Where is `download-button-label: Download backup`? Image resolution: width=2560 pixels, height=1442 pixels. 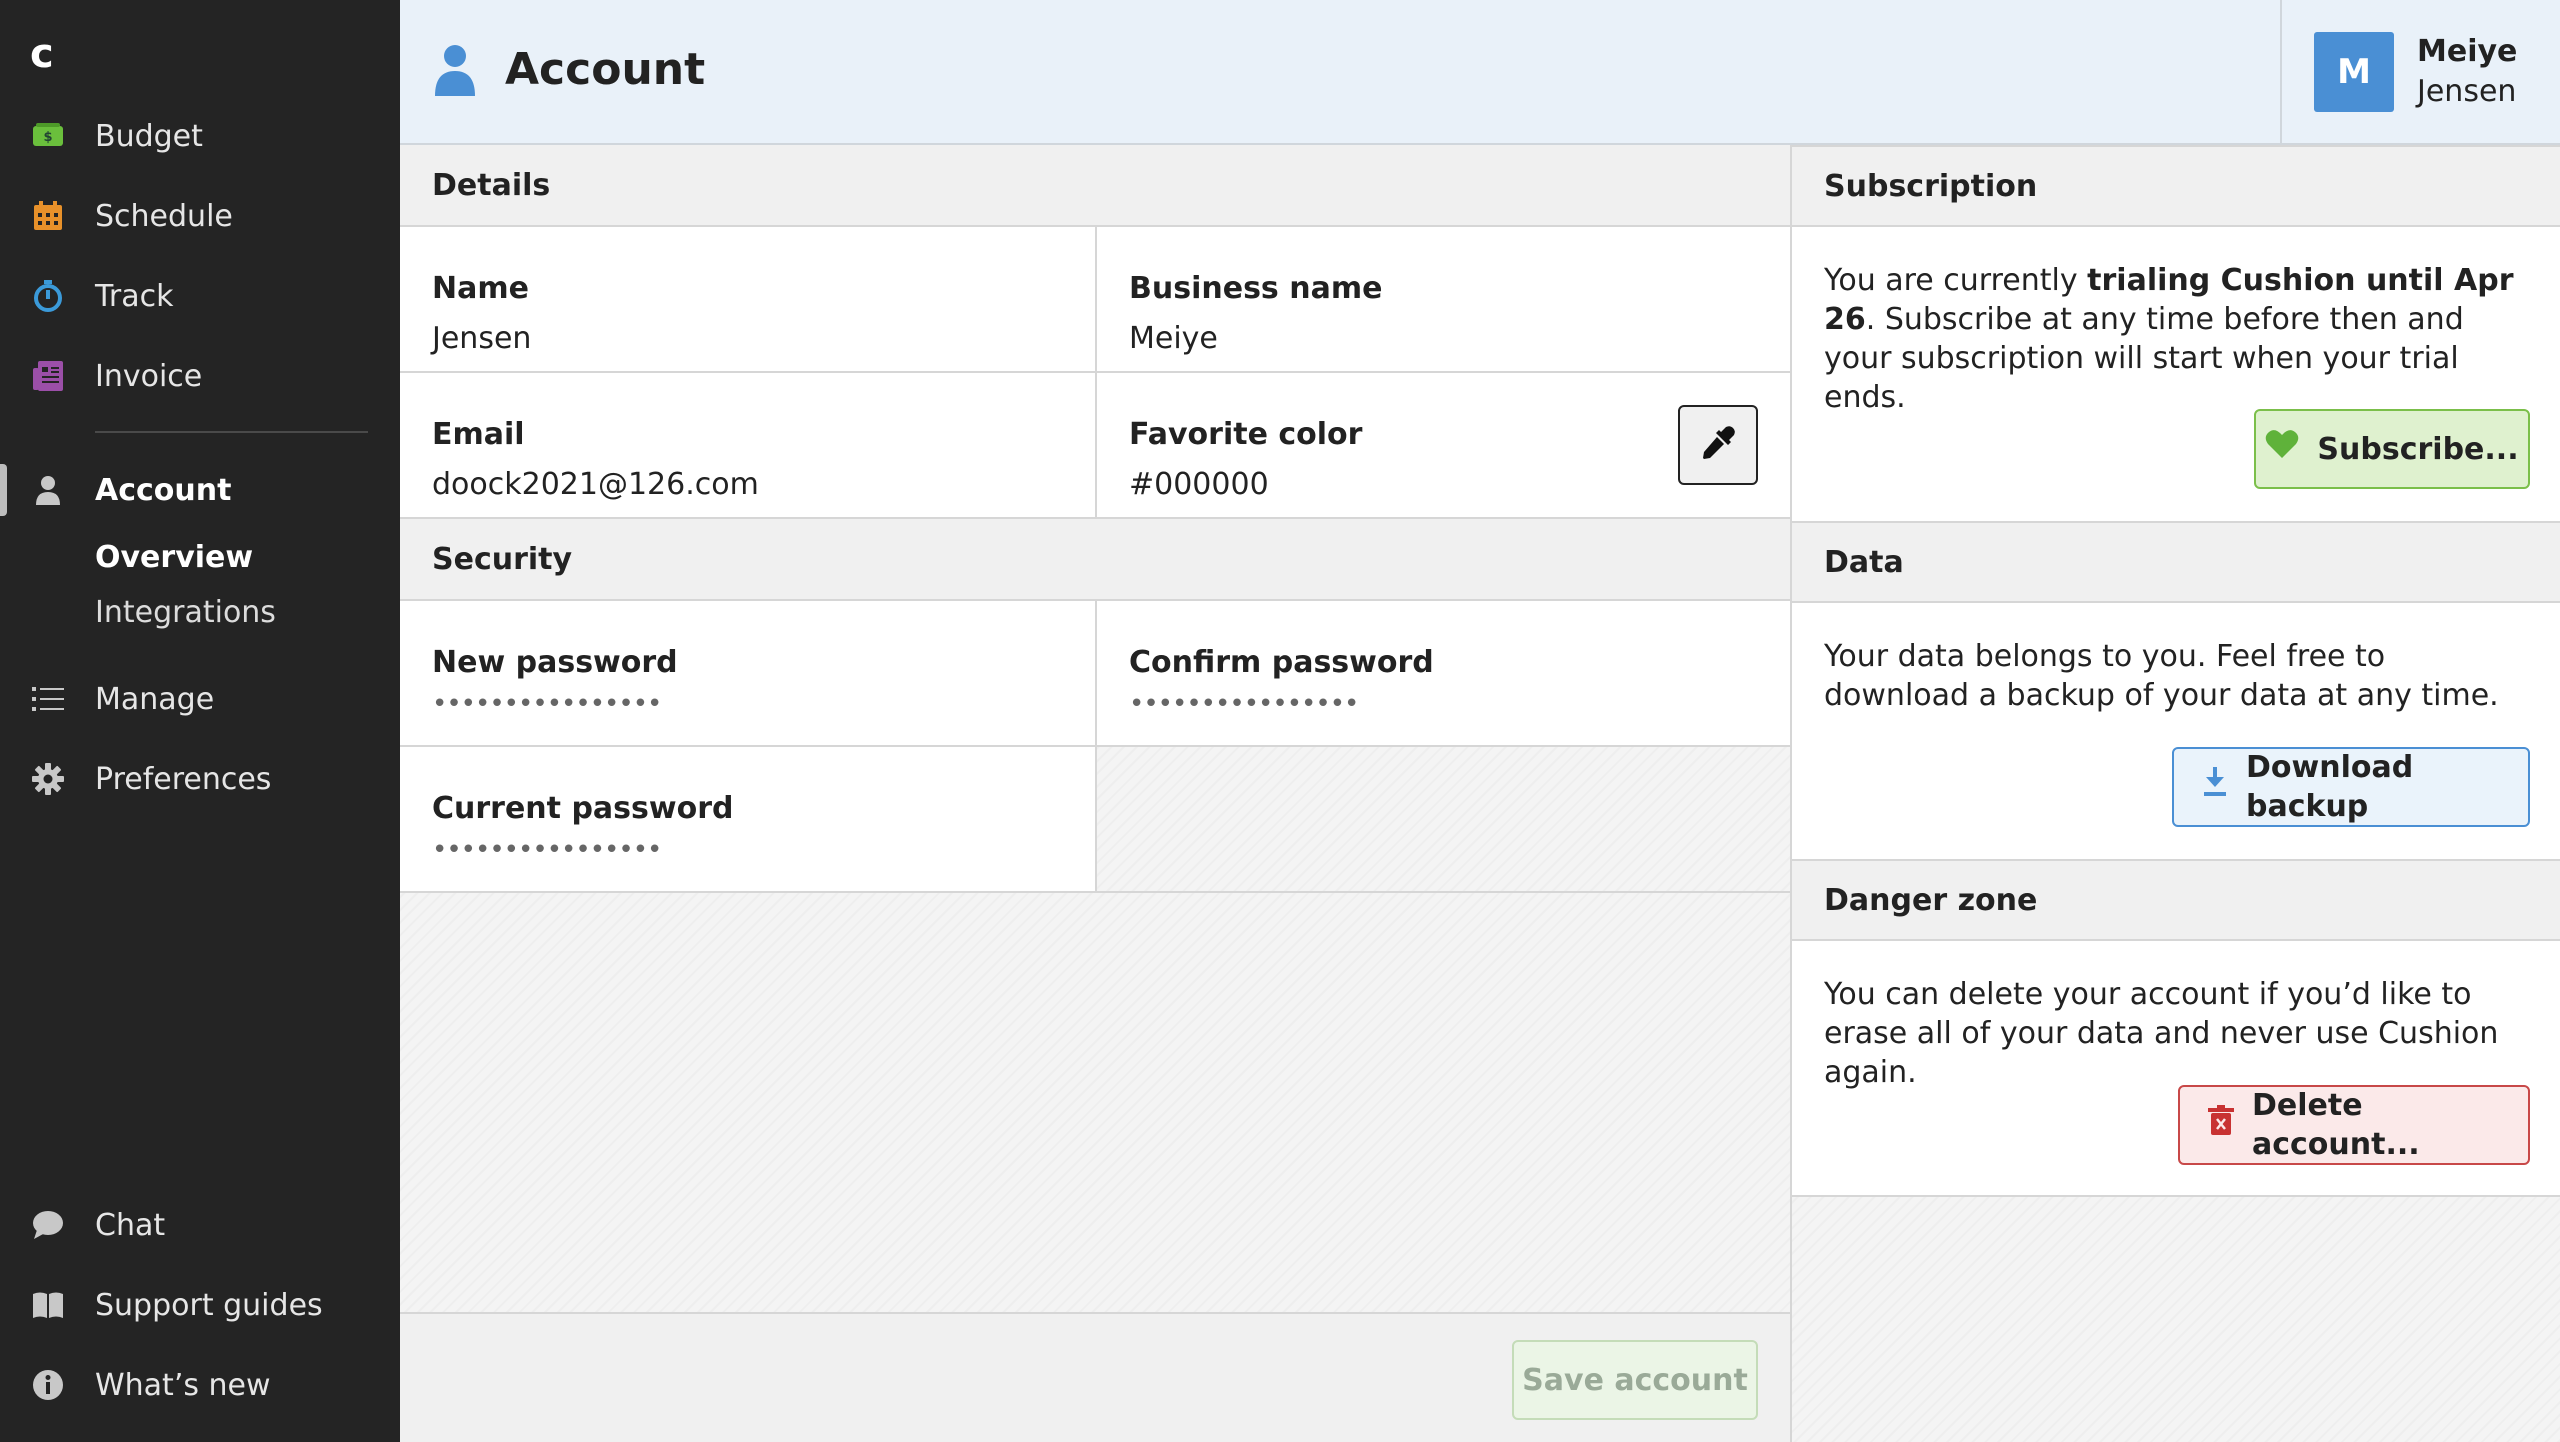 download-button-label: Download backup is located at coordinates (2330, 787).